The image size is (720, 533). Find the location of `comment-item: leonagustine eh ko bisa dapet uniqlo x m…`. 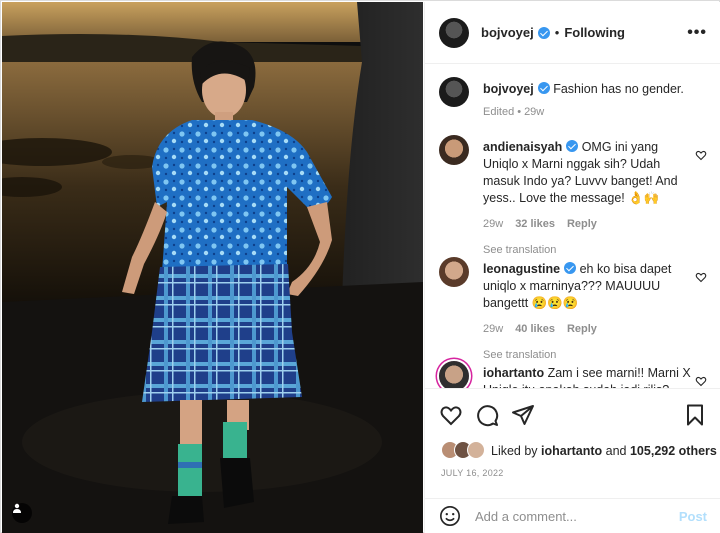

comment-item: leonagustine eh ko bisa dapet uniqlo x m… is located at coordinates (574, 309).